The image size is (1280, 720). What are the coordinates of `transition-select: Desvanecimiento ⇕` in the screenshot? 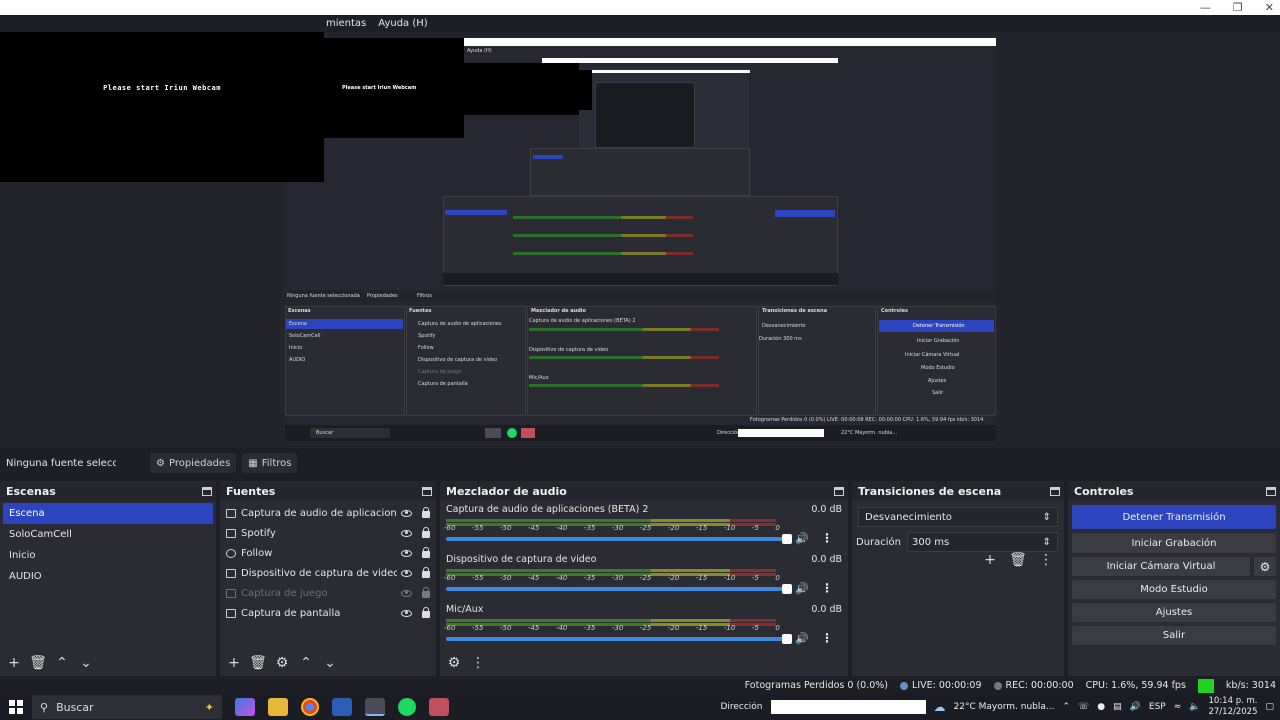 It's located at (958, 517).